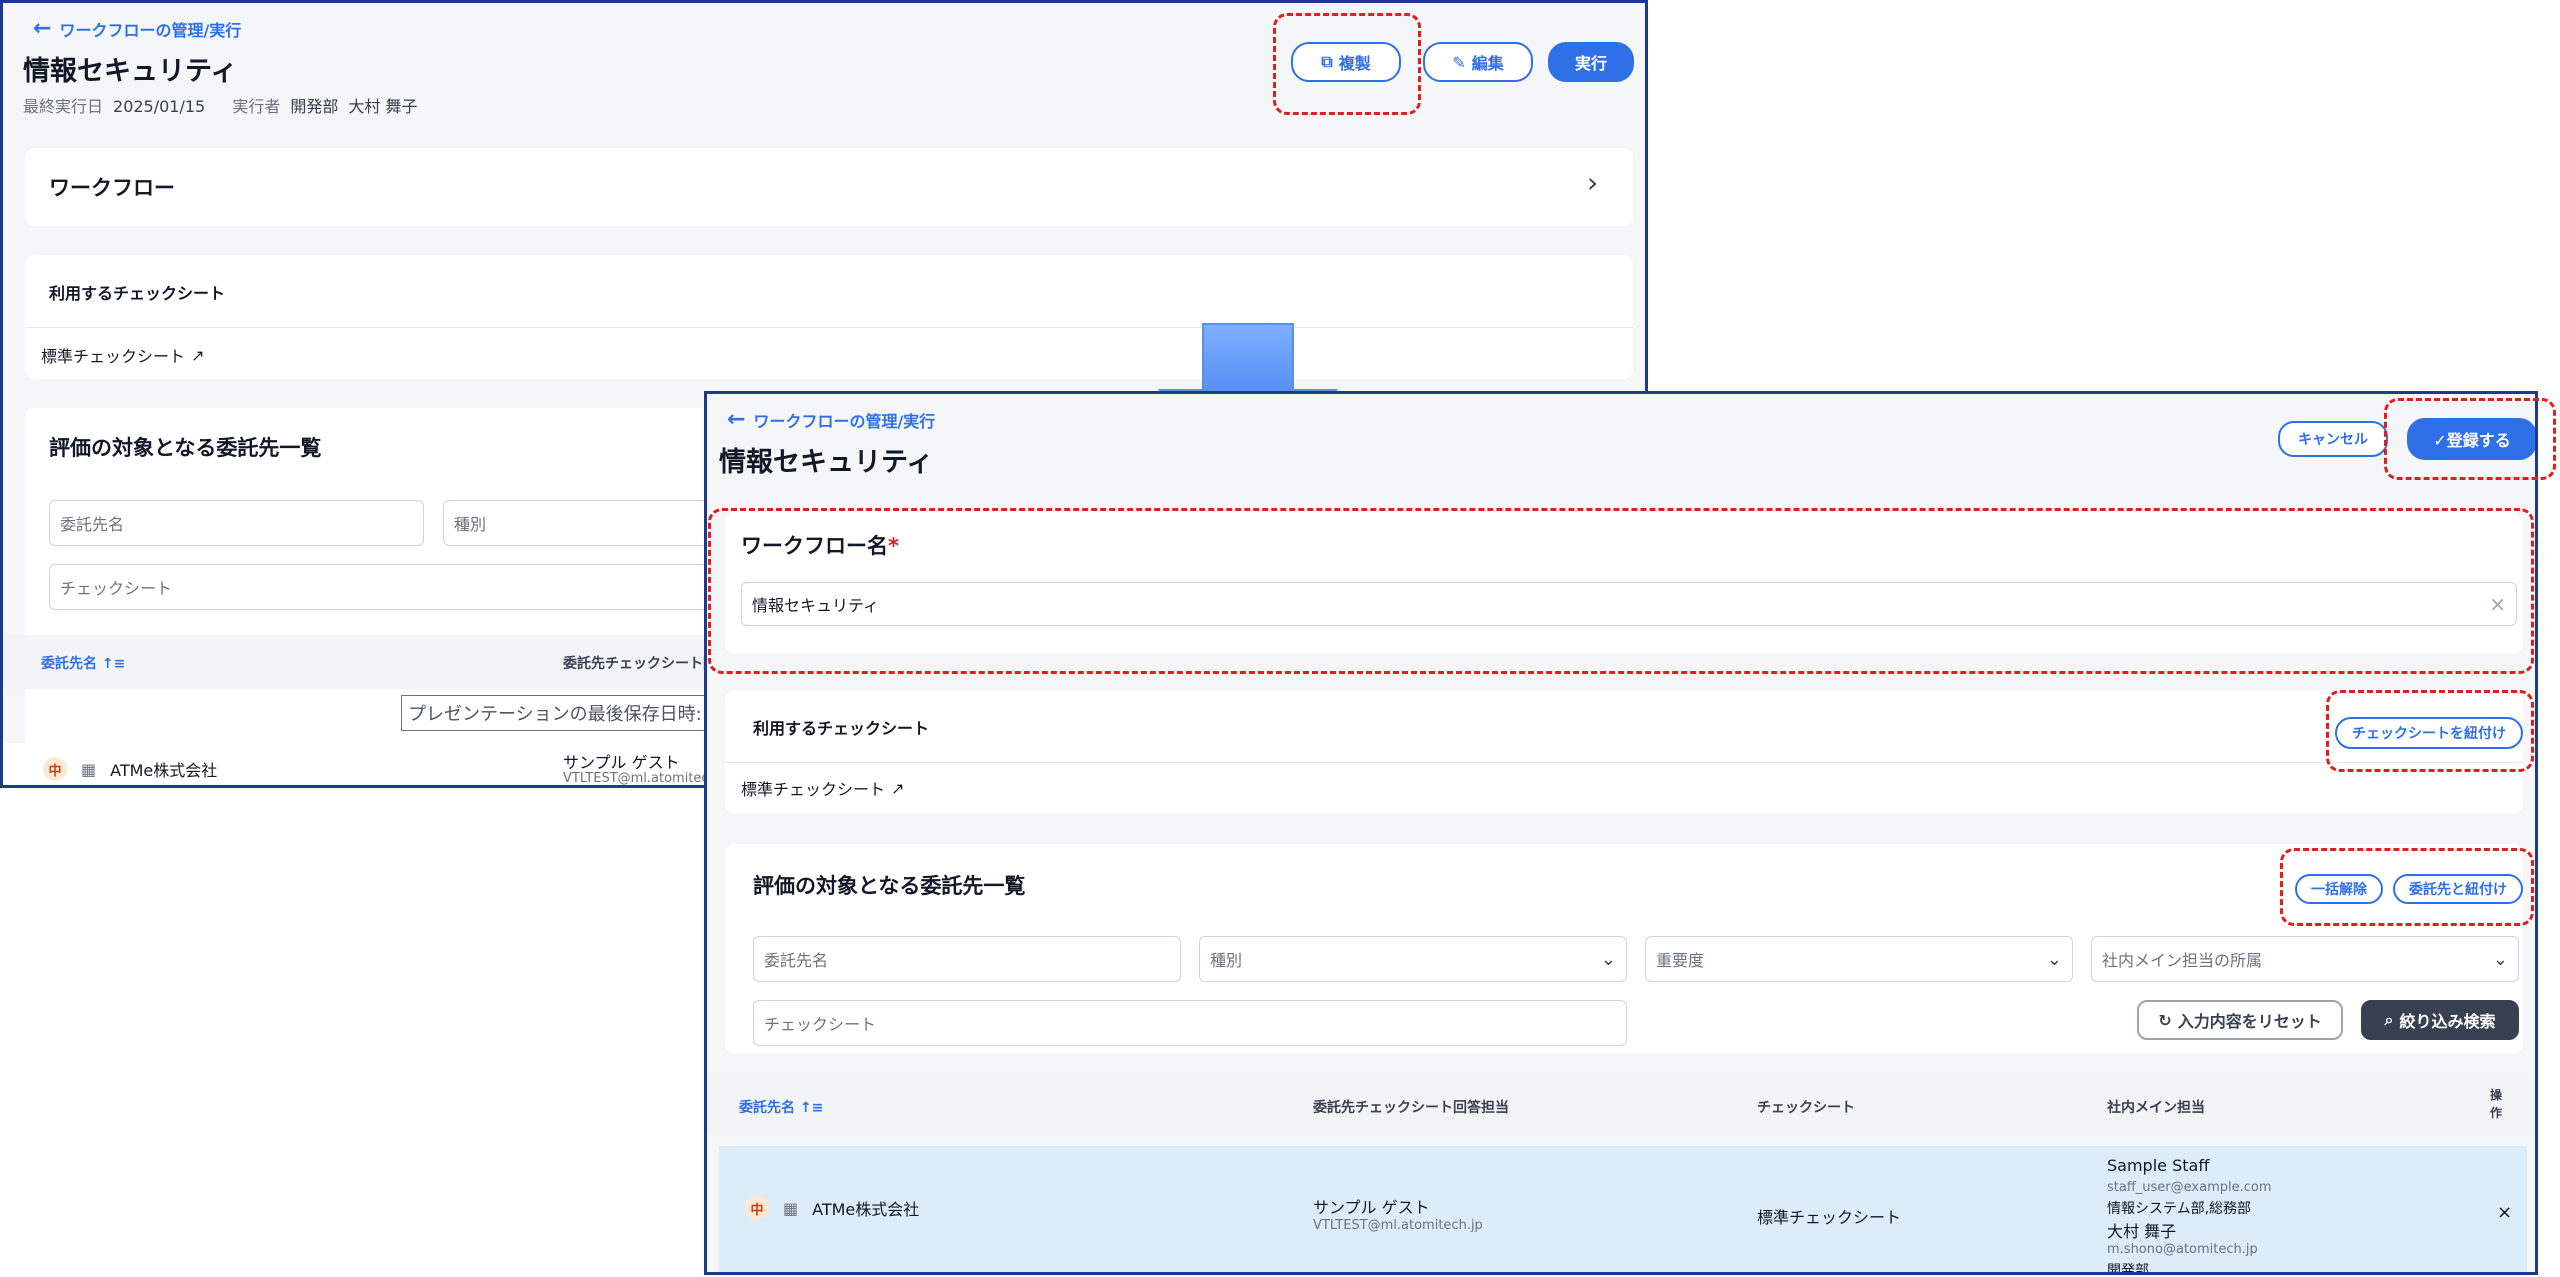  What do you see at coordinates (1859, 959) in the screenshot?
I see `importance-select: 重要度 ⌄` at bounding box center [1859, 959].